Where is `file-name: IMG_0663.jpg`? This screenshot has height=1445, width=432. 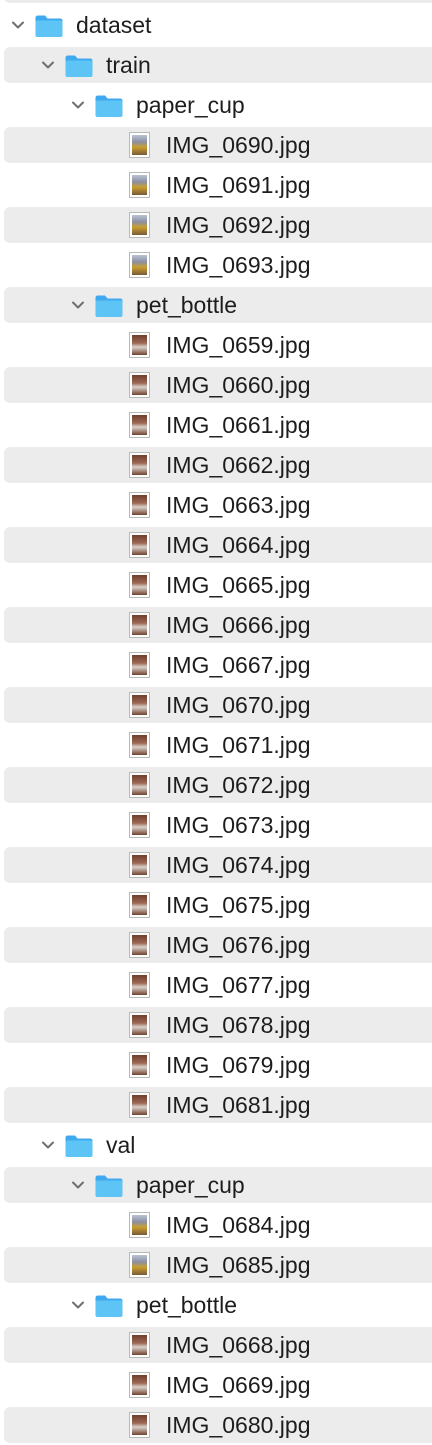 file-name: IMG_0663.jpg is located at coordinates (238, 505).